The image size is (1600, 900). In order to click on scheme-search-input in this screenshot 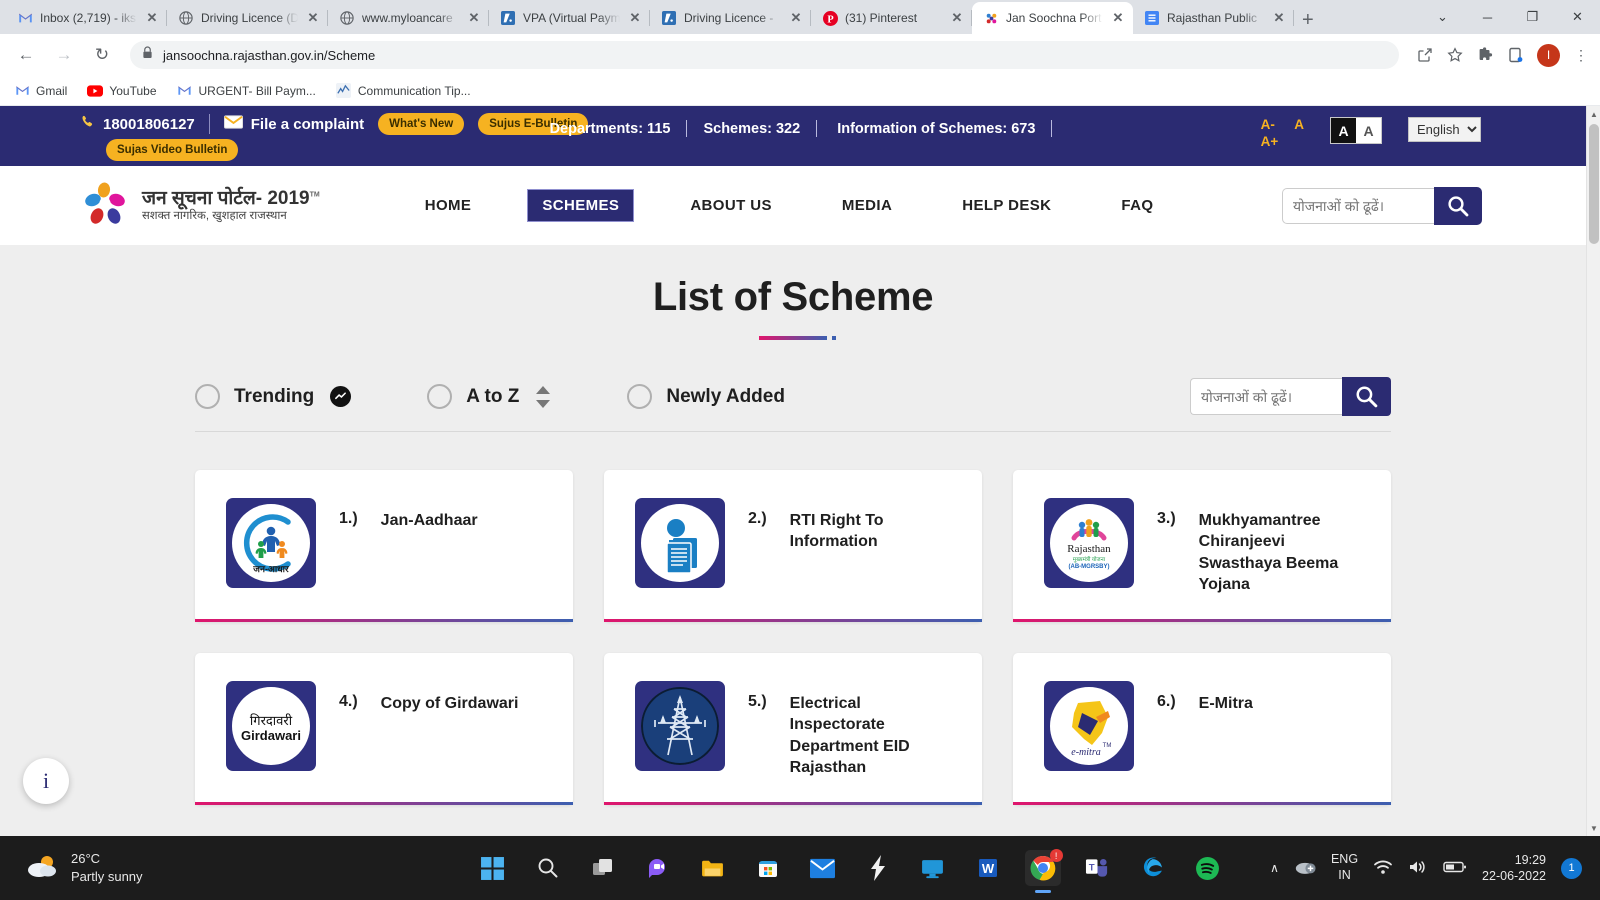, I will do `click(1266, 396)`.